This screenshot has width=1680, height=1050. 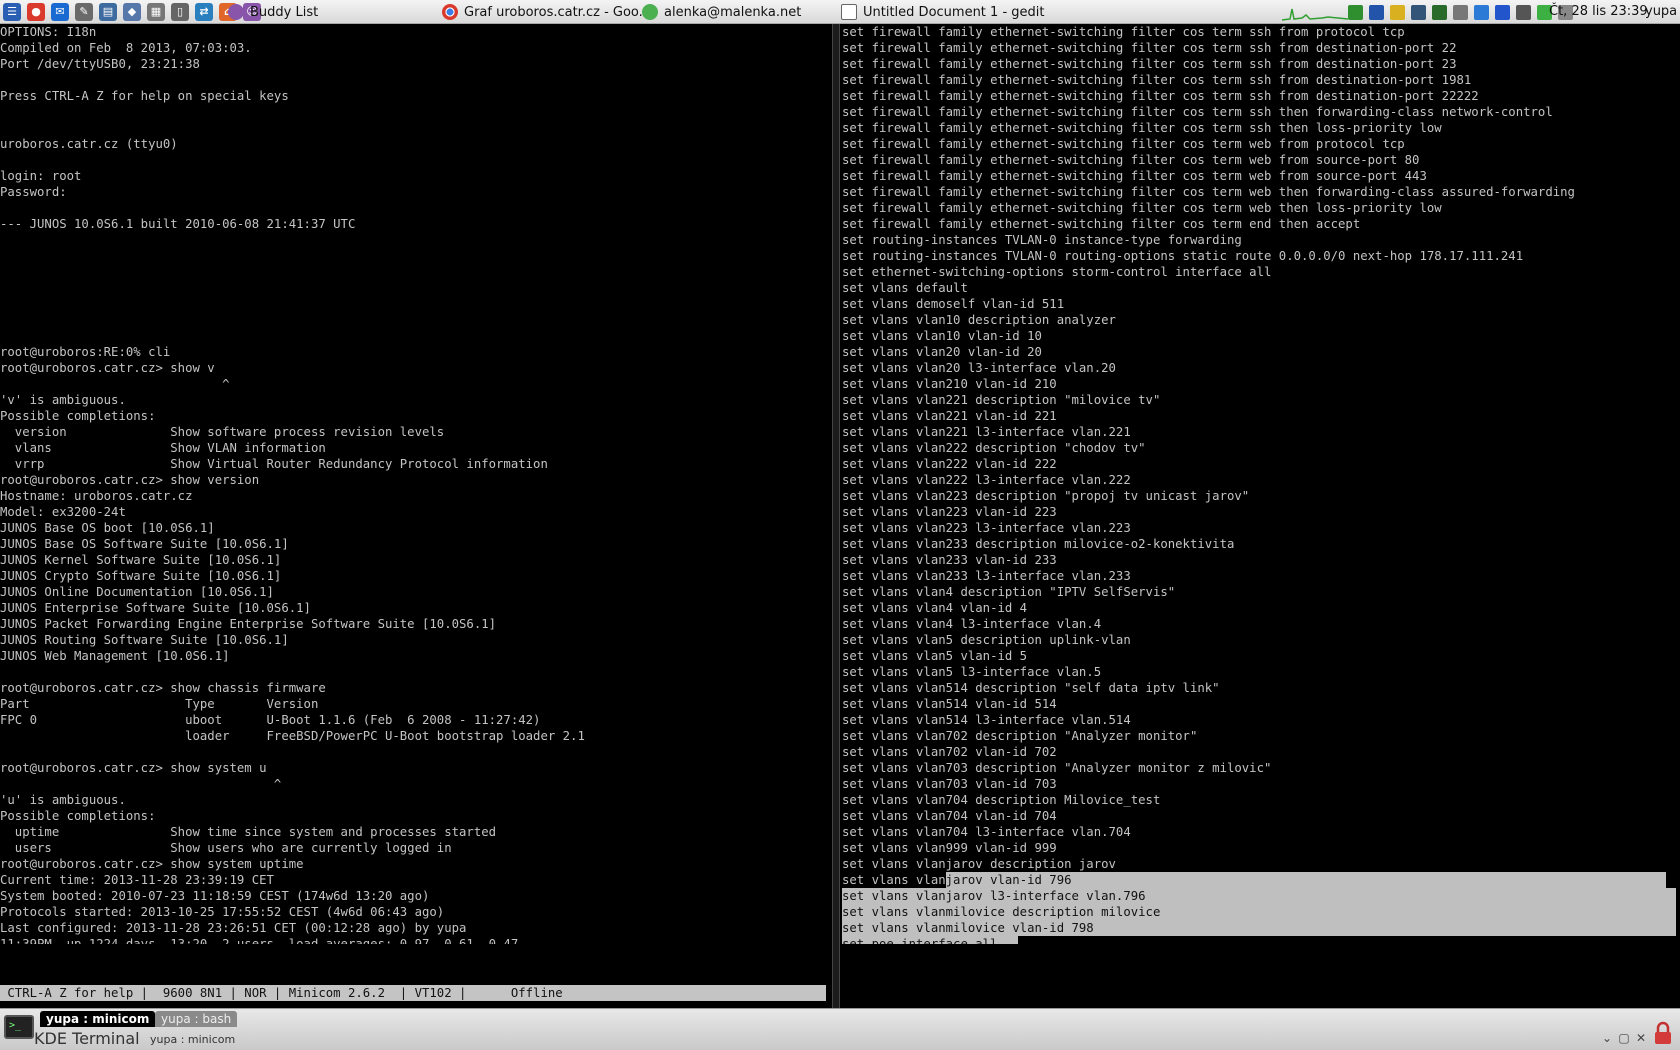 I want to click on task-alenka-chat: alenka@malenka.net, so click(x=721, y=12).